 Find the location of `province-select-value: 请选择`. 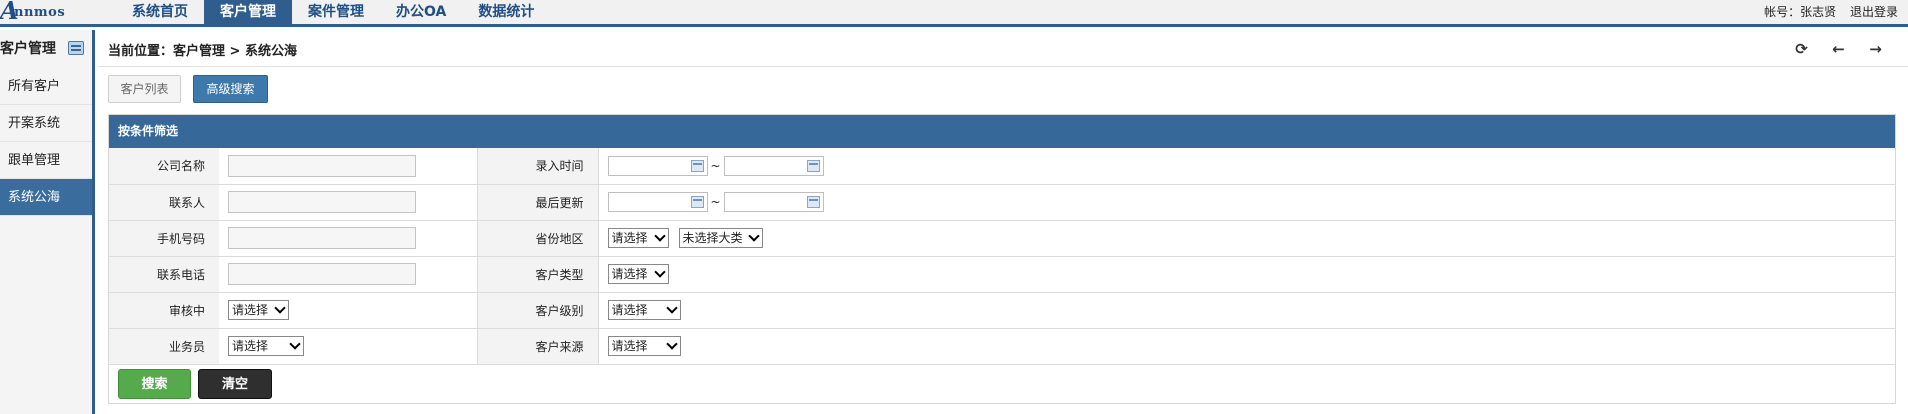

province-select-value: 请选择 is located at coordinates (629, 238).